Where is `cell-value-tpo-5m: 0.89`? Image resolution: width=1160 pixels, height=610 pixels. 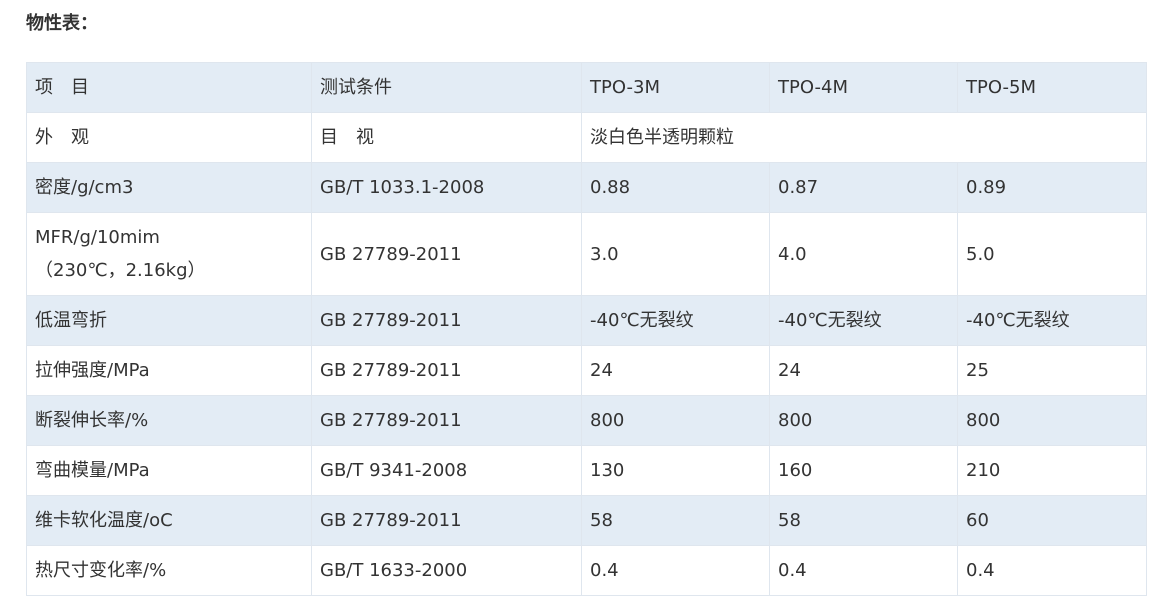 cell-value-tpo-5m: 0.89 is located at coordinates (1052, 187).